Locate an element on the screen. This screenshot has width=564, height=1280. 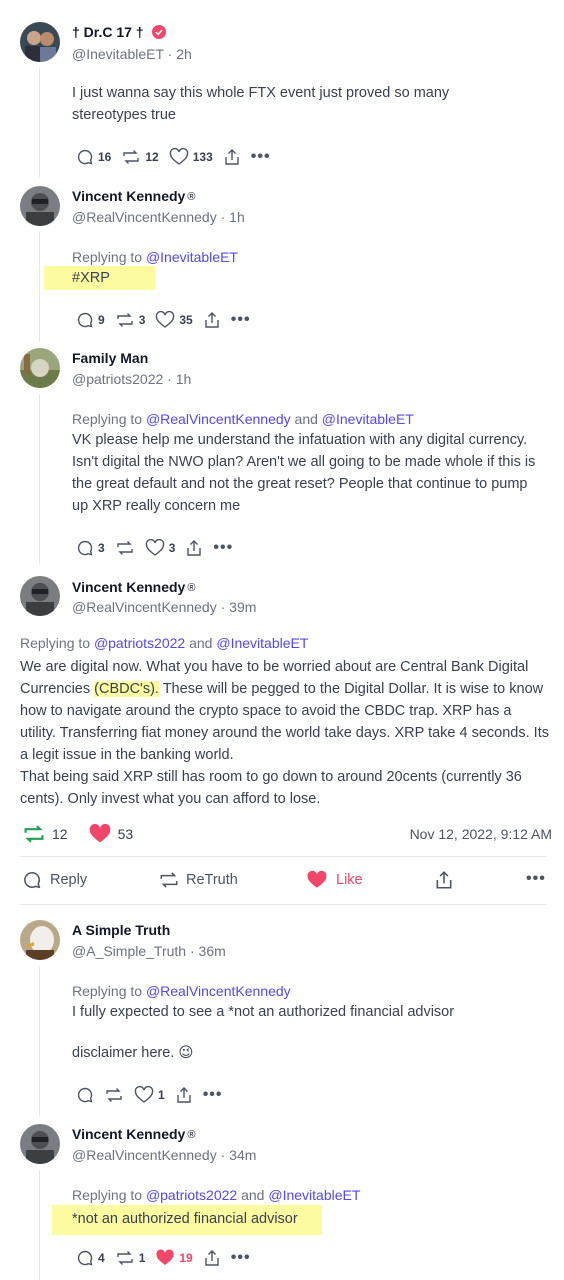
reply-count: 16 is located at coordinates (105, 157).